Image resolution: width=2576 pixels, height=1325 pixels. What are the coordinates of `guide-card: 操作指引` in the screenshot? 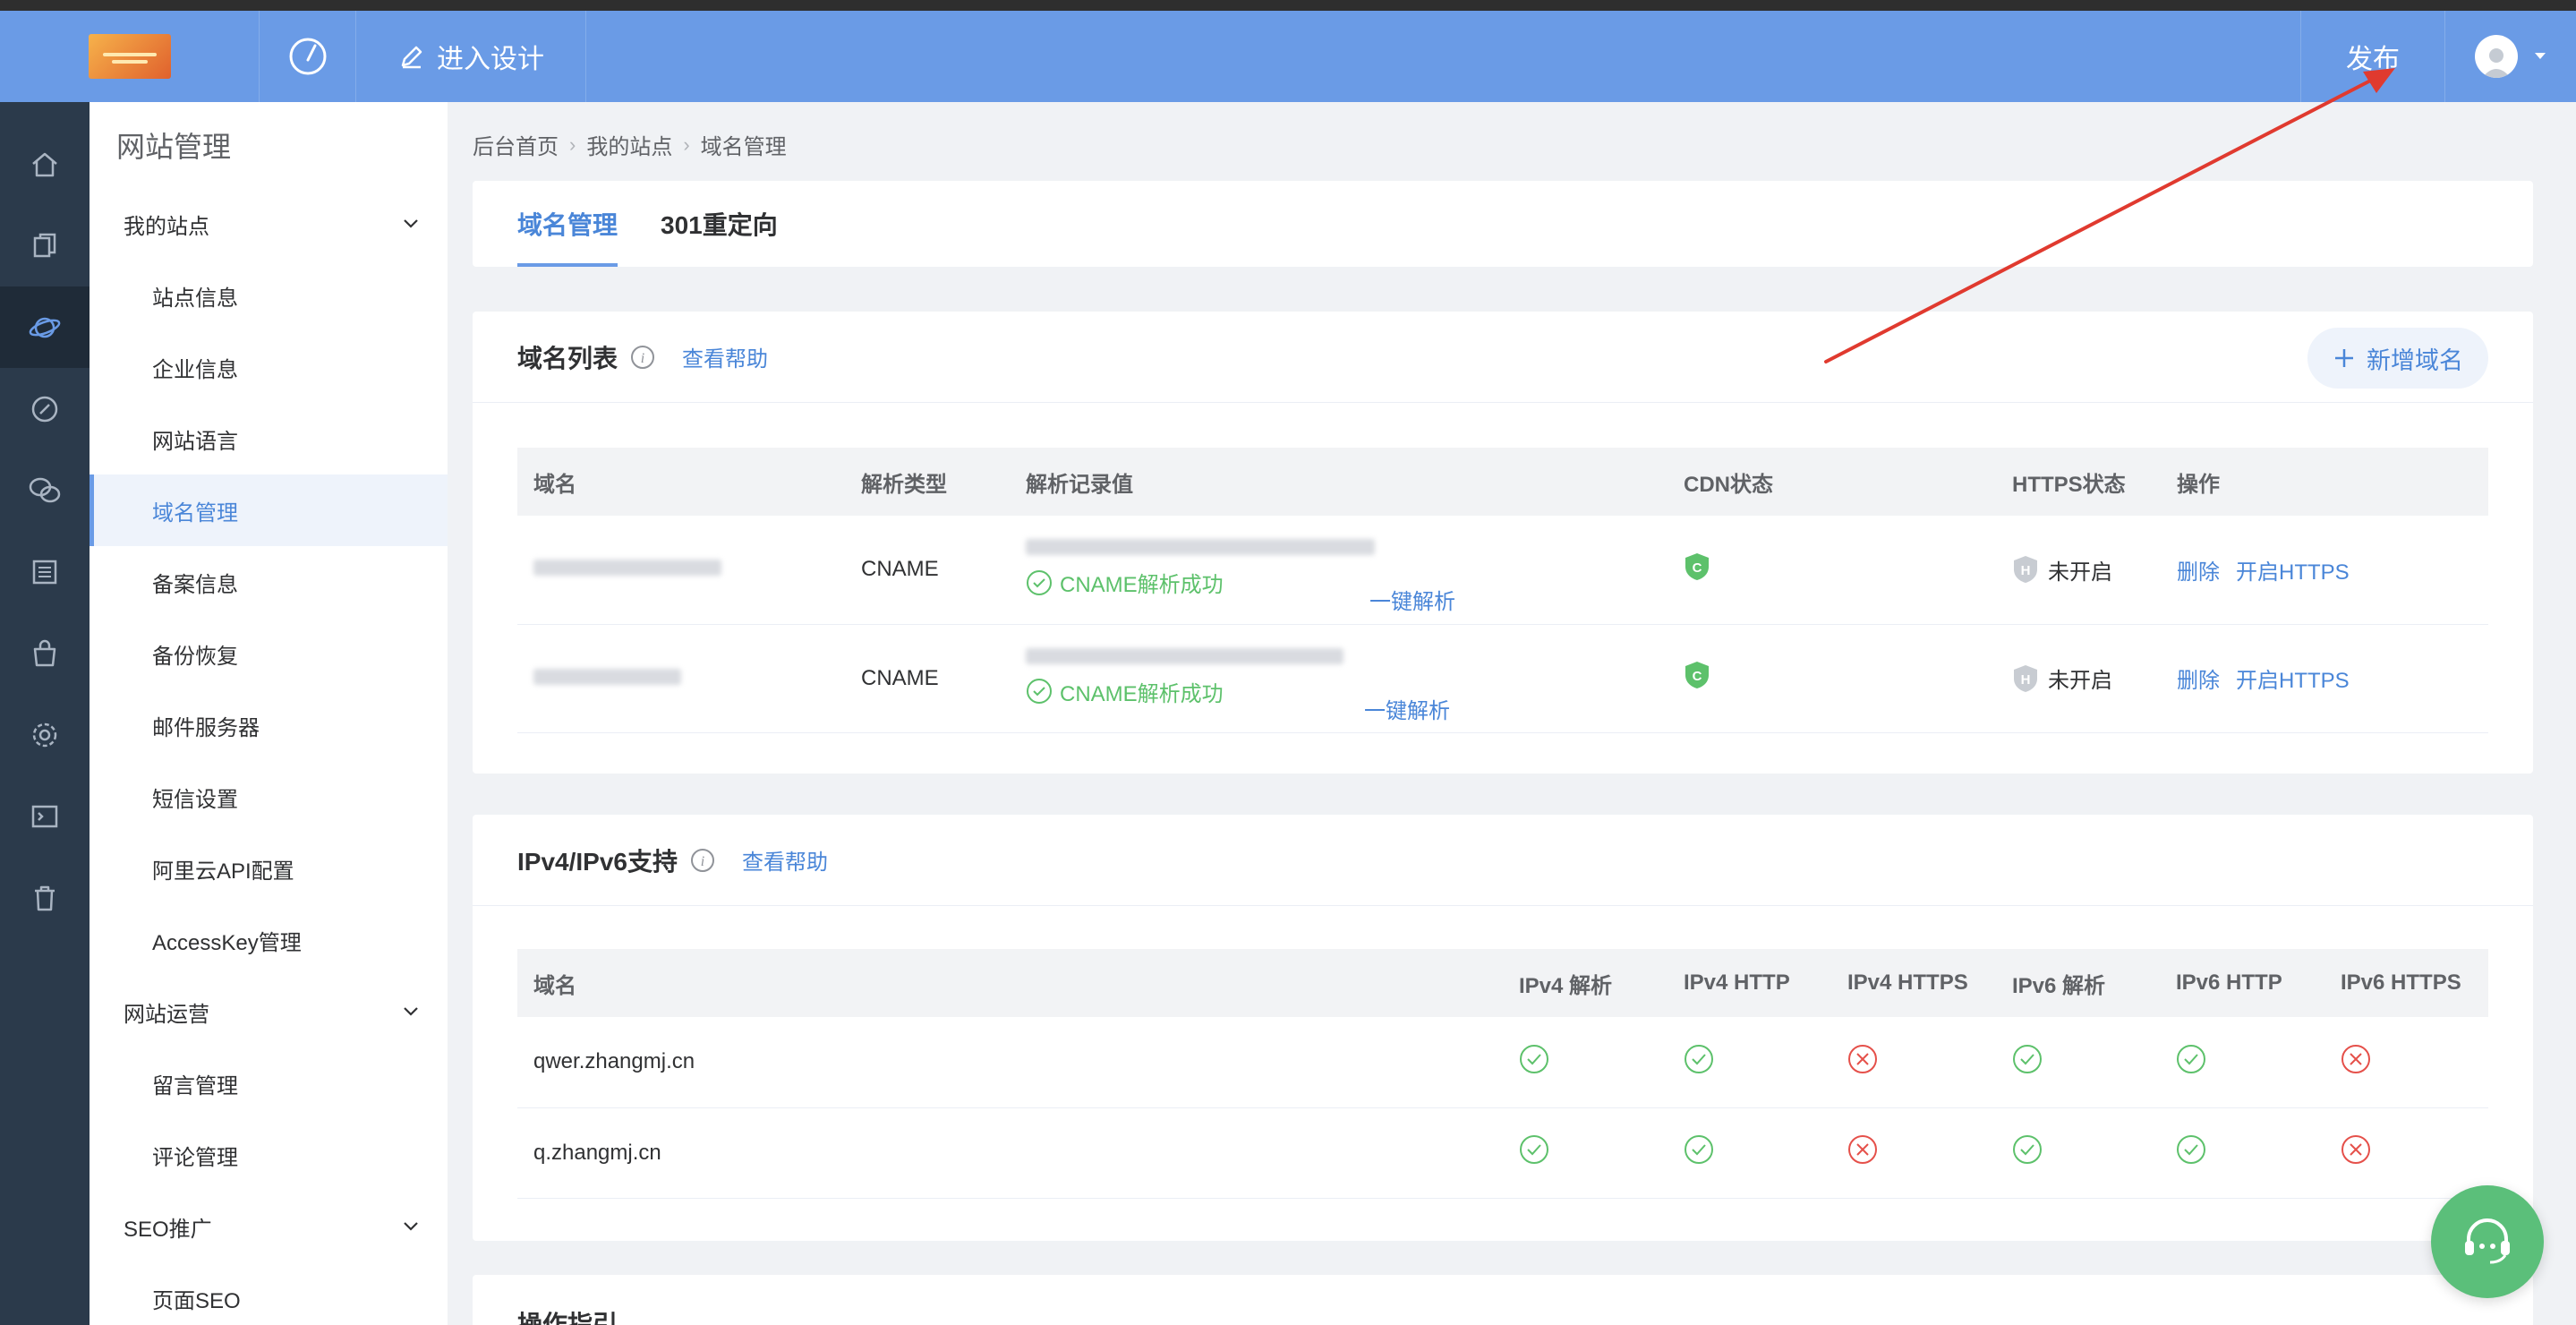 It's located at (1503, 1300).